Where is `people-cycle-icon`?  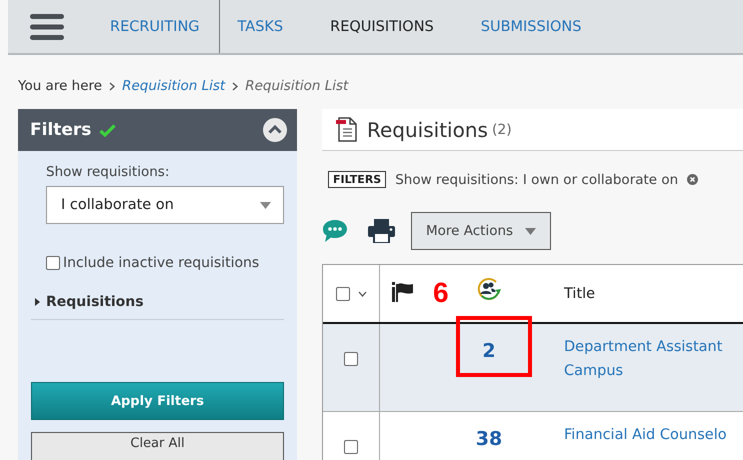 people-cycle-icon is located at coordinates (489, 289).